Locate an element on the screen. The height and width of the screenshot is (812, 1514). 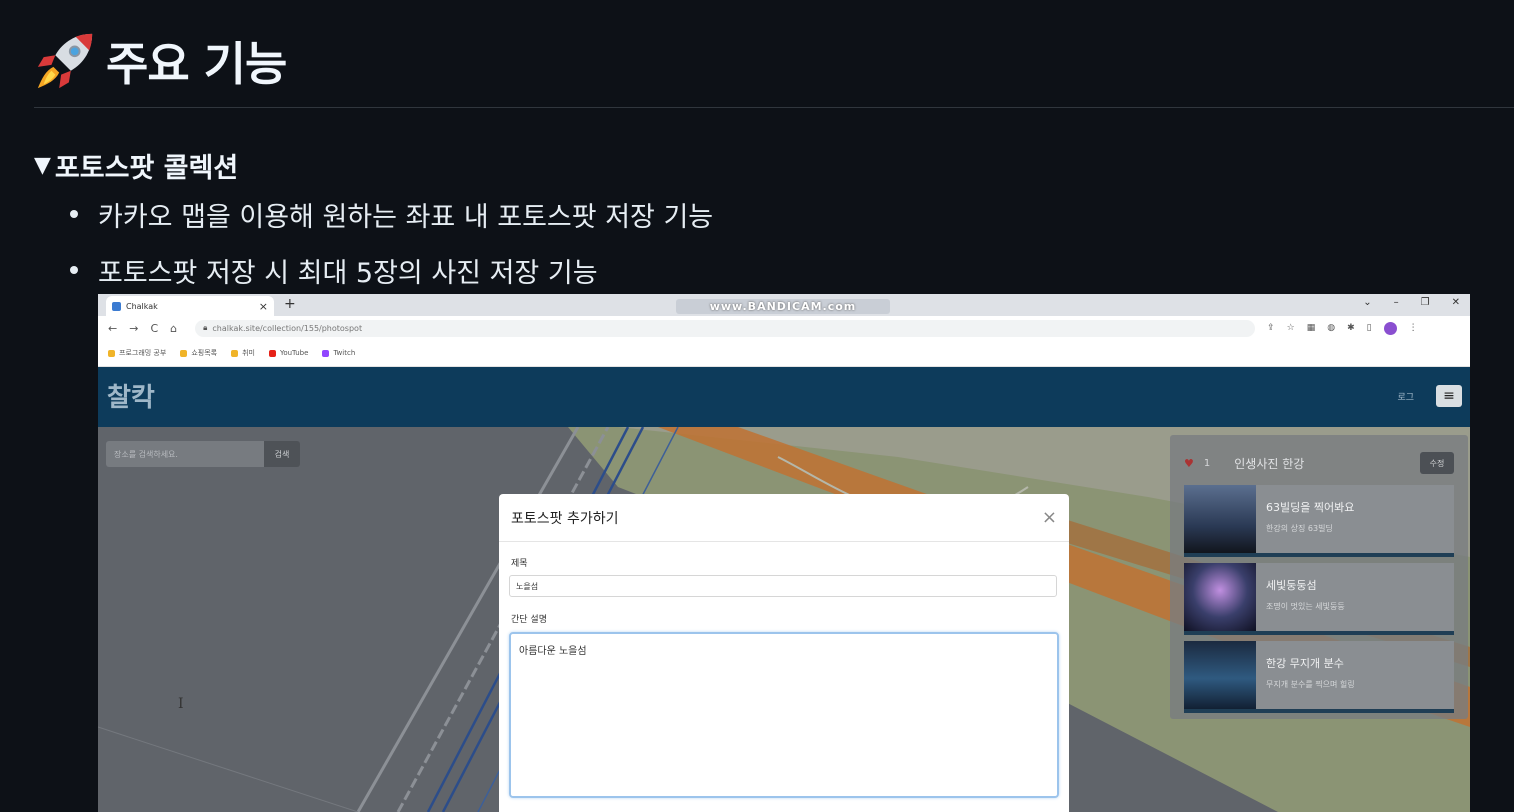
disclosure-triangle-icon: ▼ is located at coordinates (42, 165).